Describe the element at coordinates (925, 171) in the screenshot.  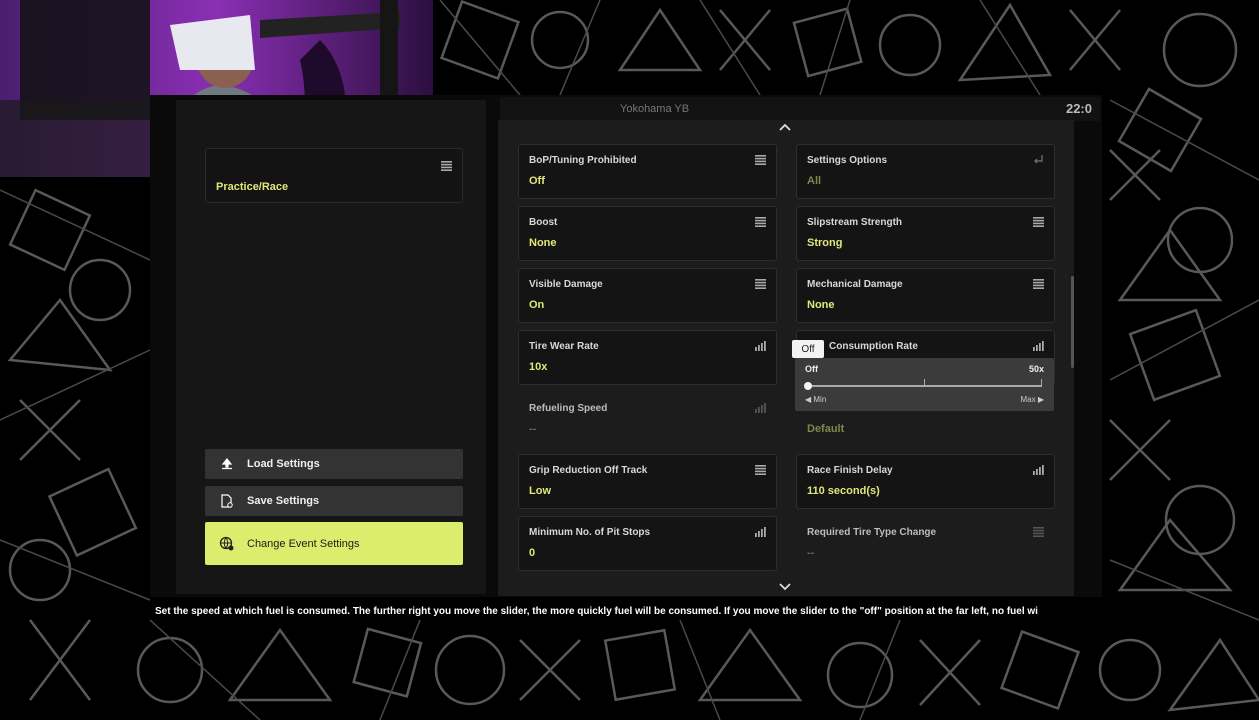
I see `setting-card: Settings Options All` at that location.